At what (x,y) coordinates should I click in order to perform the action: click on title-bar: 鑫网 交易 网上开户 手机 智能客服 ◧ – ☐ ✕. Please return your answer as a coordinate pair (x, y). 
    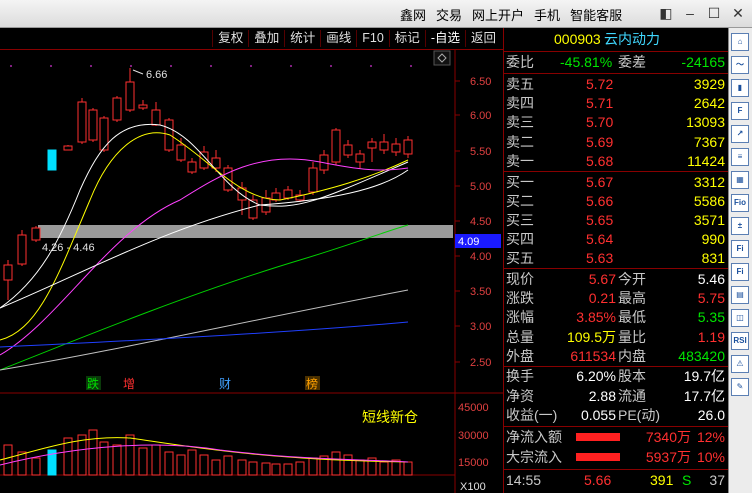
    Looking at the image, I should click on (376, 14).